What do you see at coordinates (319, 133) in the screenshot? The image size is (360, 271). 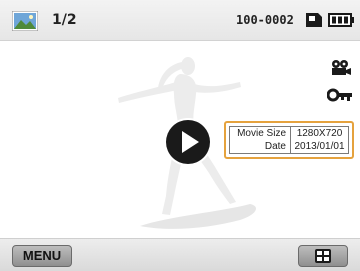 I see `movie-size-value: 1280X720` at bounding box center [319, 133].